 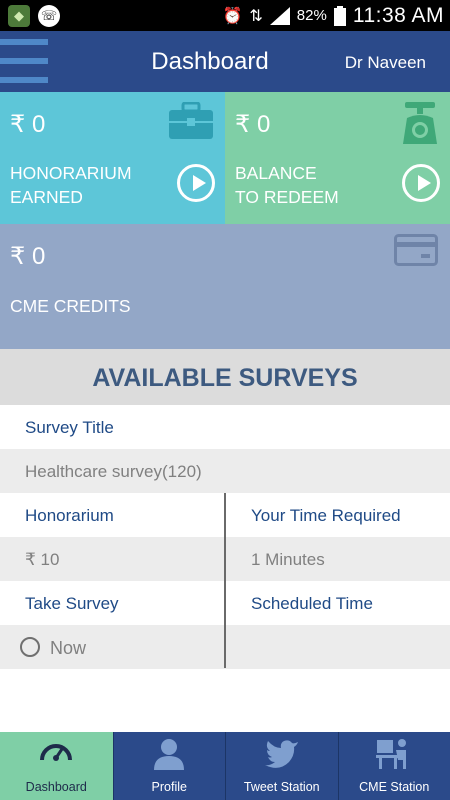 I want to click on data-arrows-icon: ⇅, so click(x=256, y=15).